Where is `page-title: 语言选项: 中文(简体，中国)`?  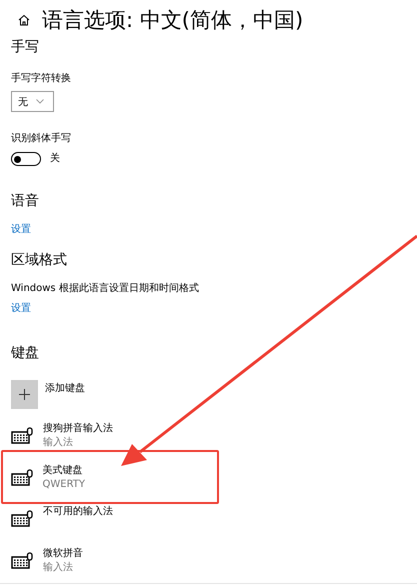 page-title: 语言选项: 中文(简体，中国) is located at coordinates (173, 20).